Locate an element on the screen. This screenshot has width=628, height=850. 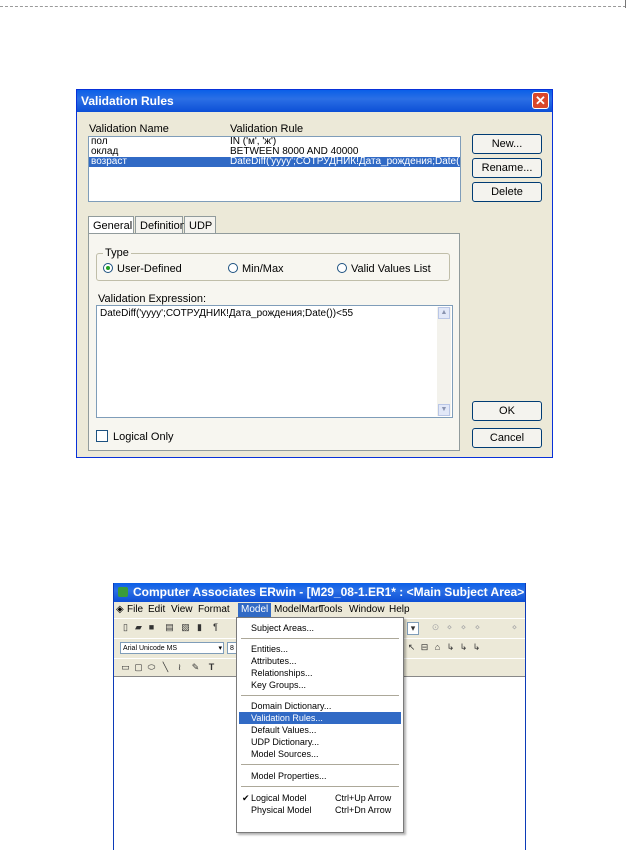
cancel-button: Cancel is located at coordinates (507, 438).